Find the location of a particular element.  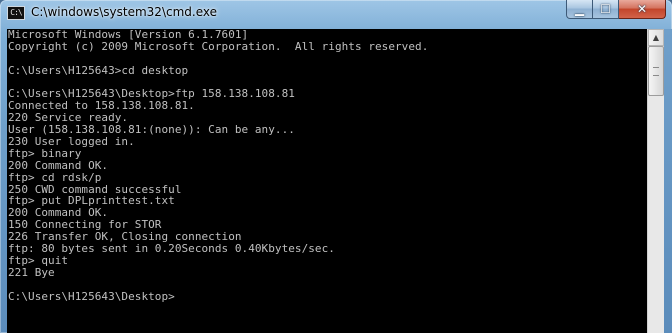

minimize-icon: ▁ is located at coordinates (579, 9).